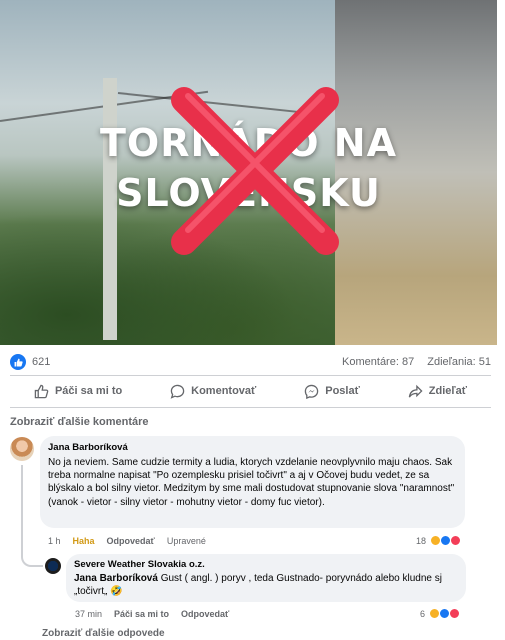  I want to click on comment-reactions: 18, so click(439, 540).